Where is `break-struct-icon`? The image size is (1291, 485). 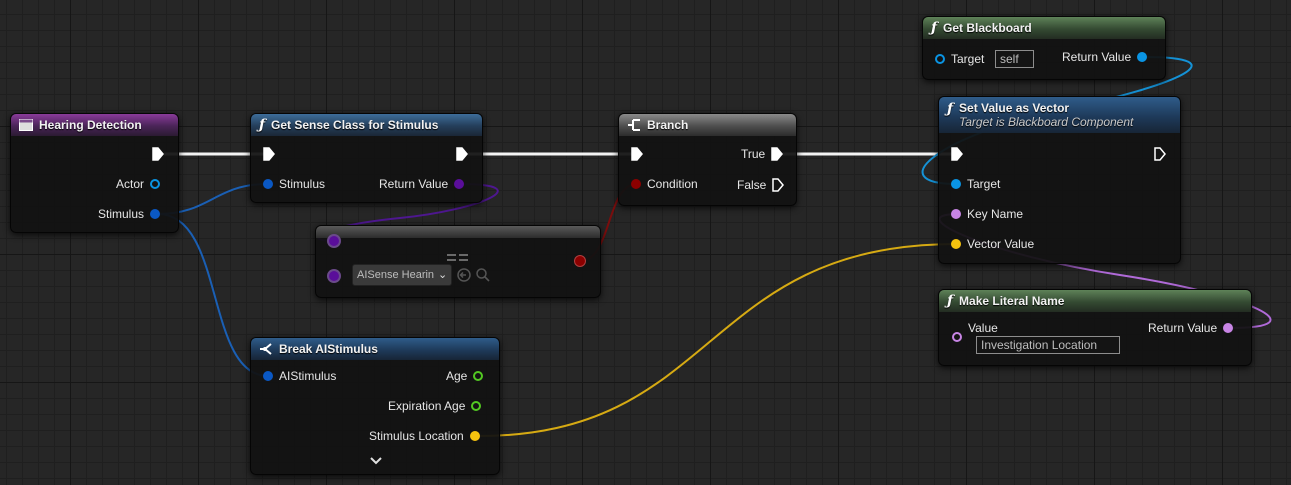 break-struct-icon is located at coordinates (266, 349).